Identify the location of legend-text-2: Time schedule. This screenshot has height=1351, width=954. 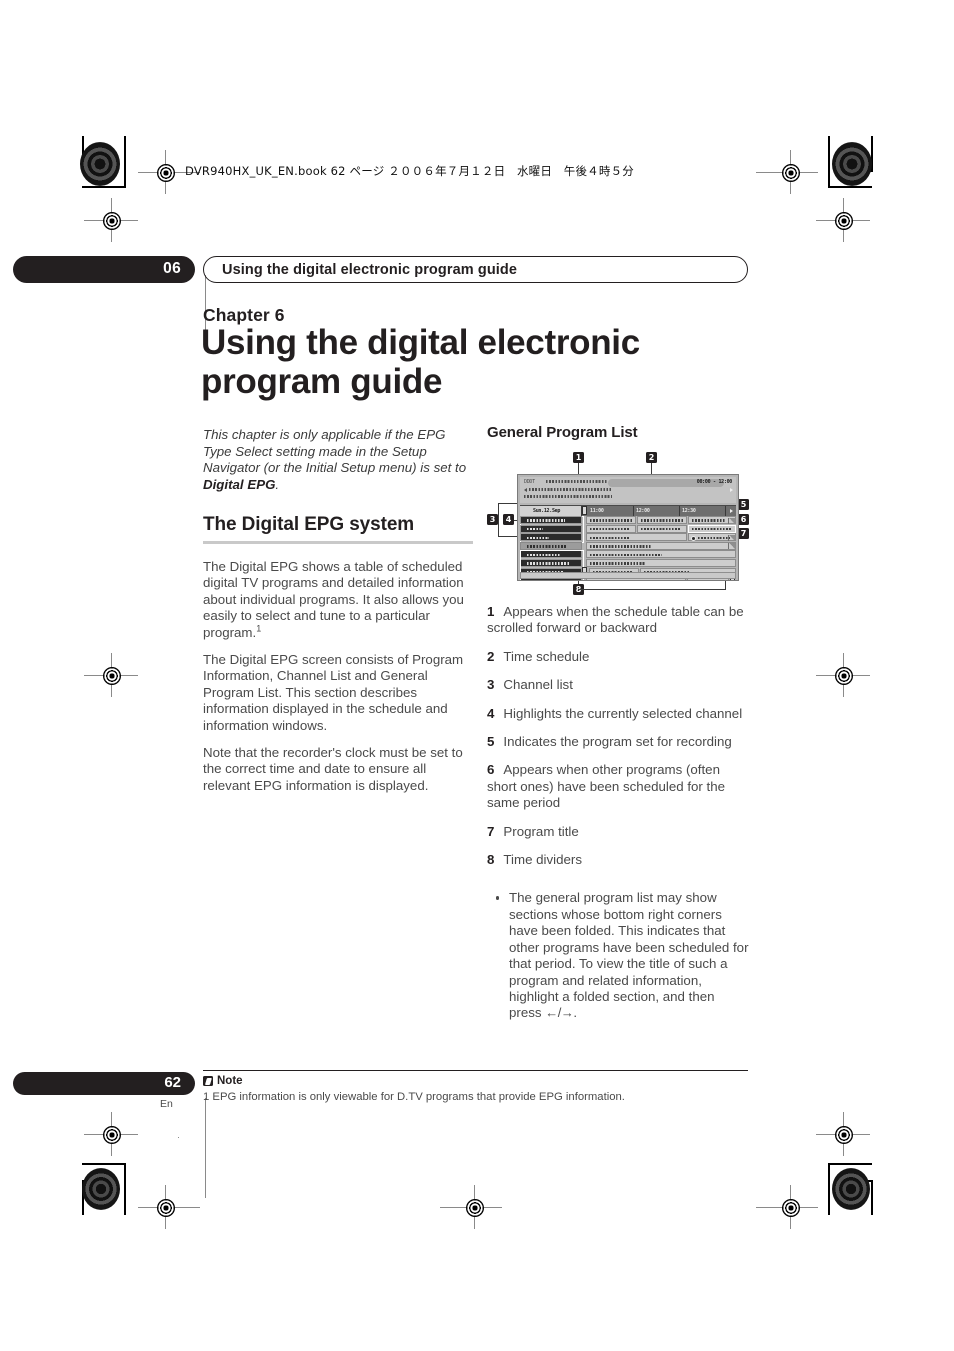
(546, 656).